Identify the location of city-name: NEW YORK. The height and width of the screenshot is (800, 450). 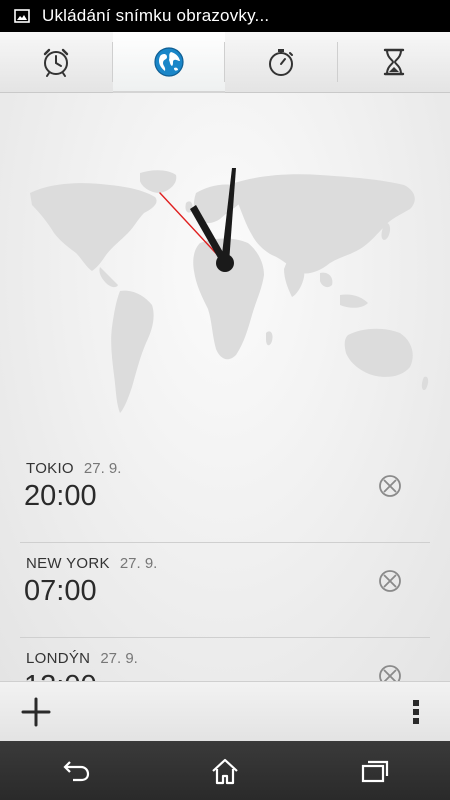
(68, 563).